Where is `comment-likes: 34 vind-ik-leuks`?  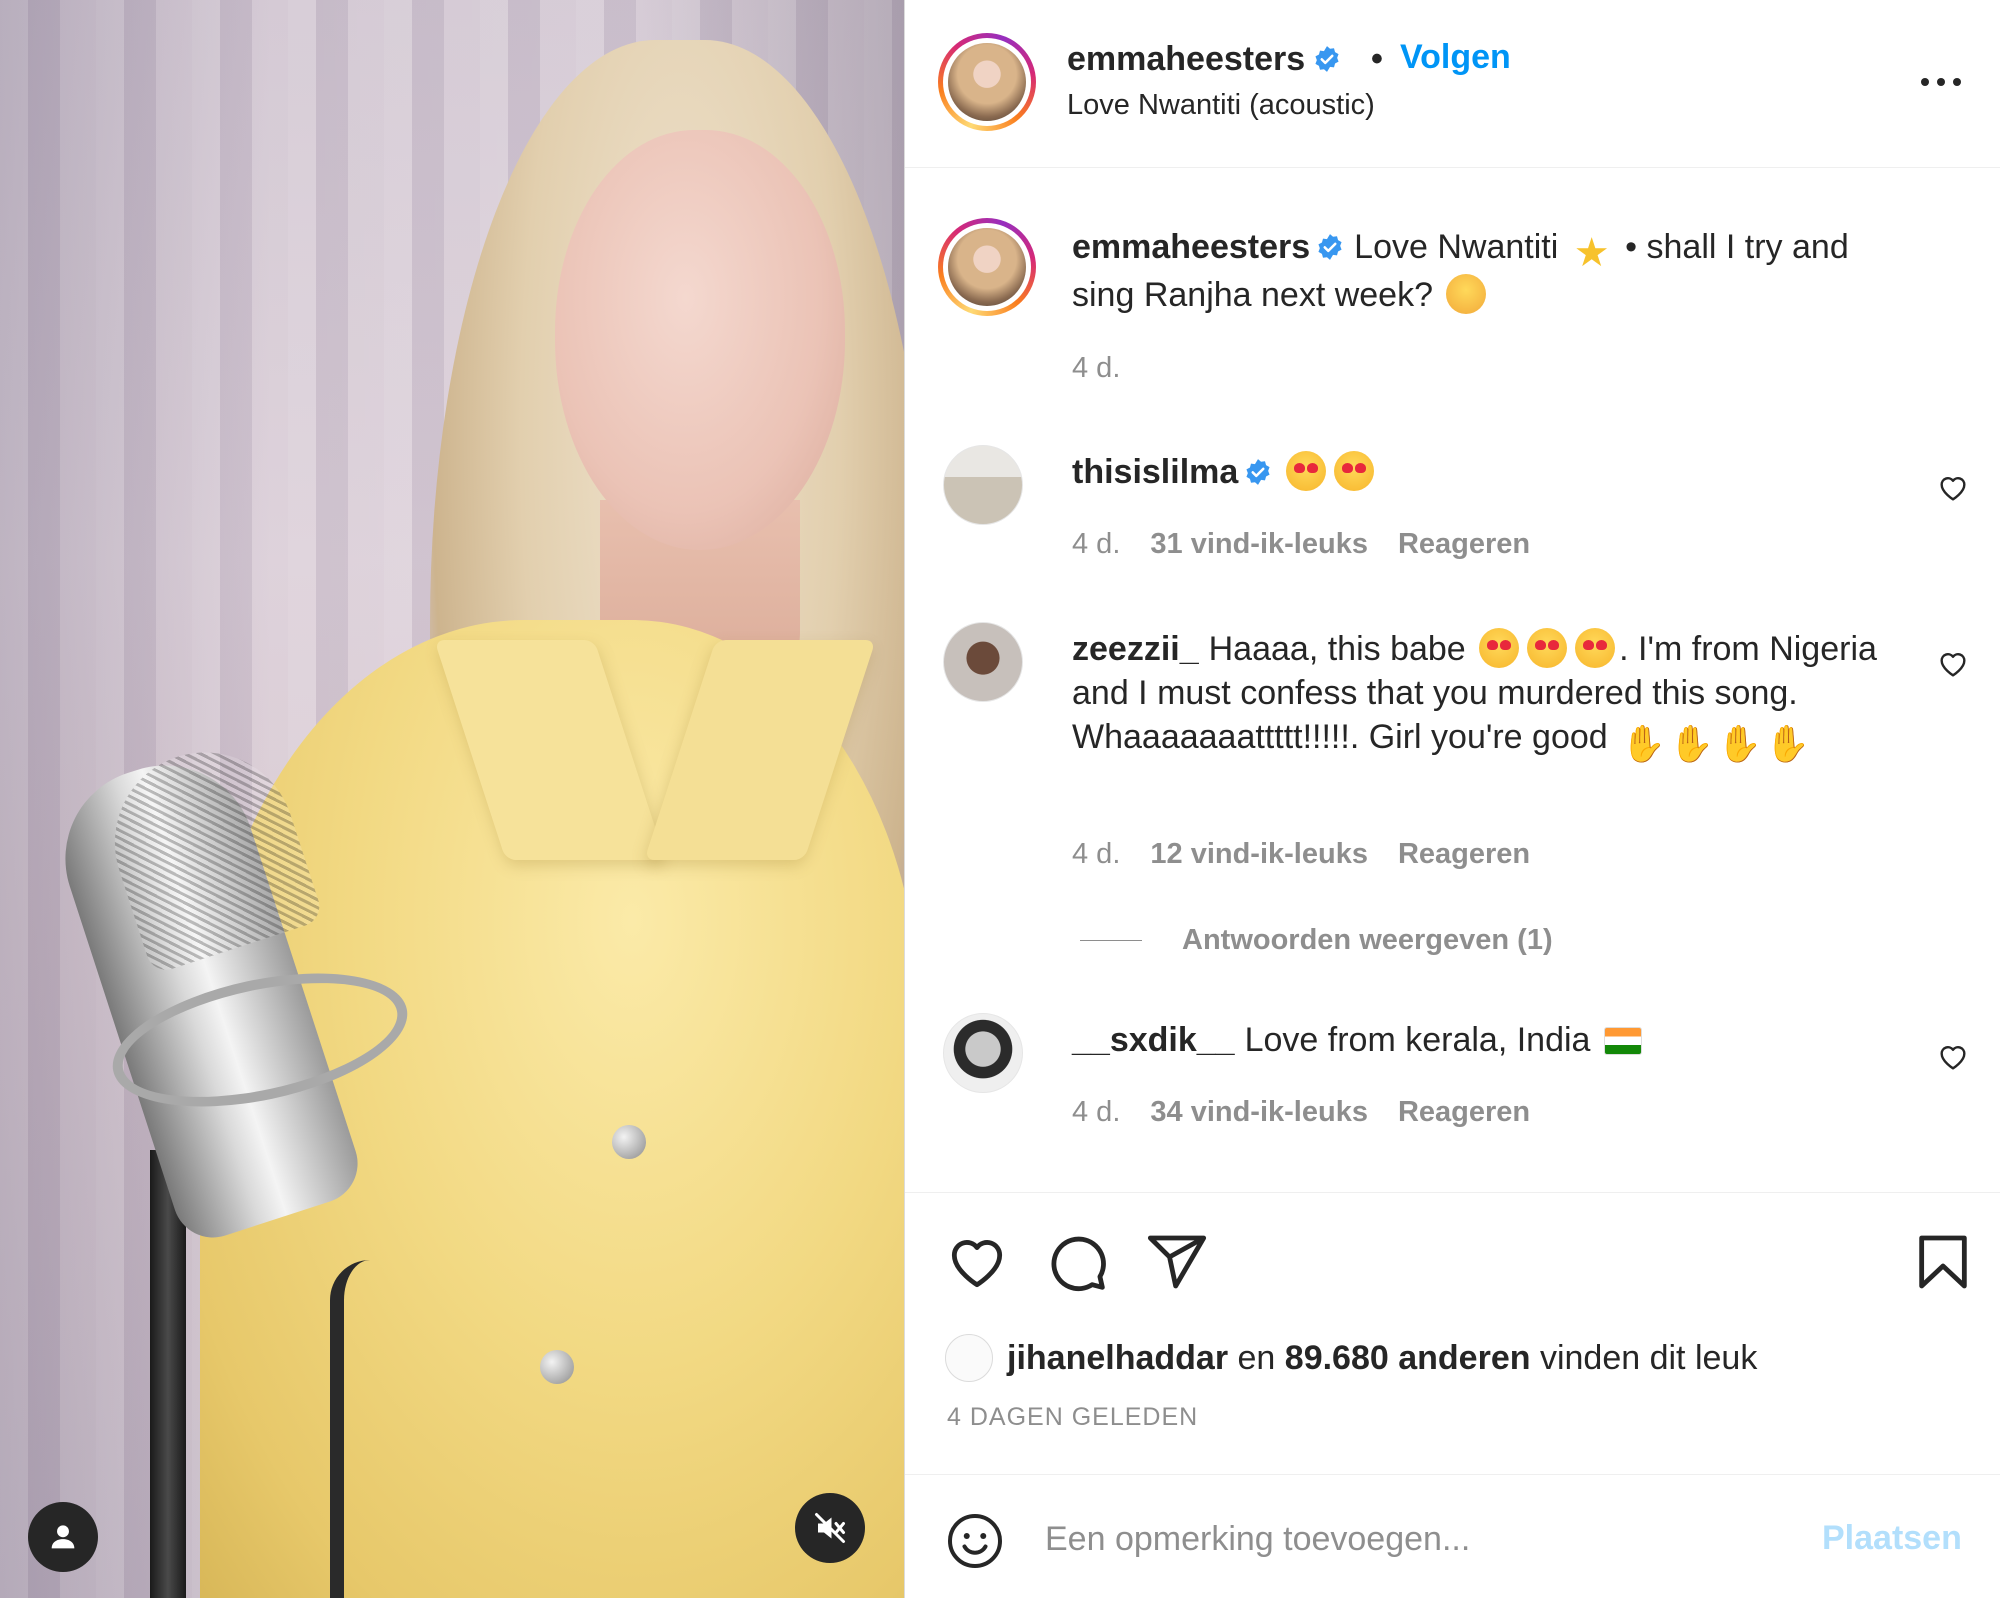
comment-likes: 34 vind-ik-leuks is located at coordinates (1259, 1112).